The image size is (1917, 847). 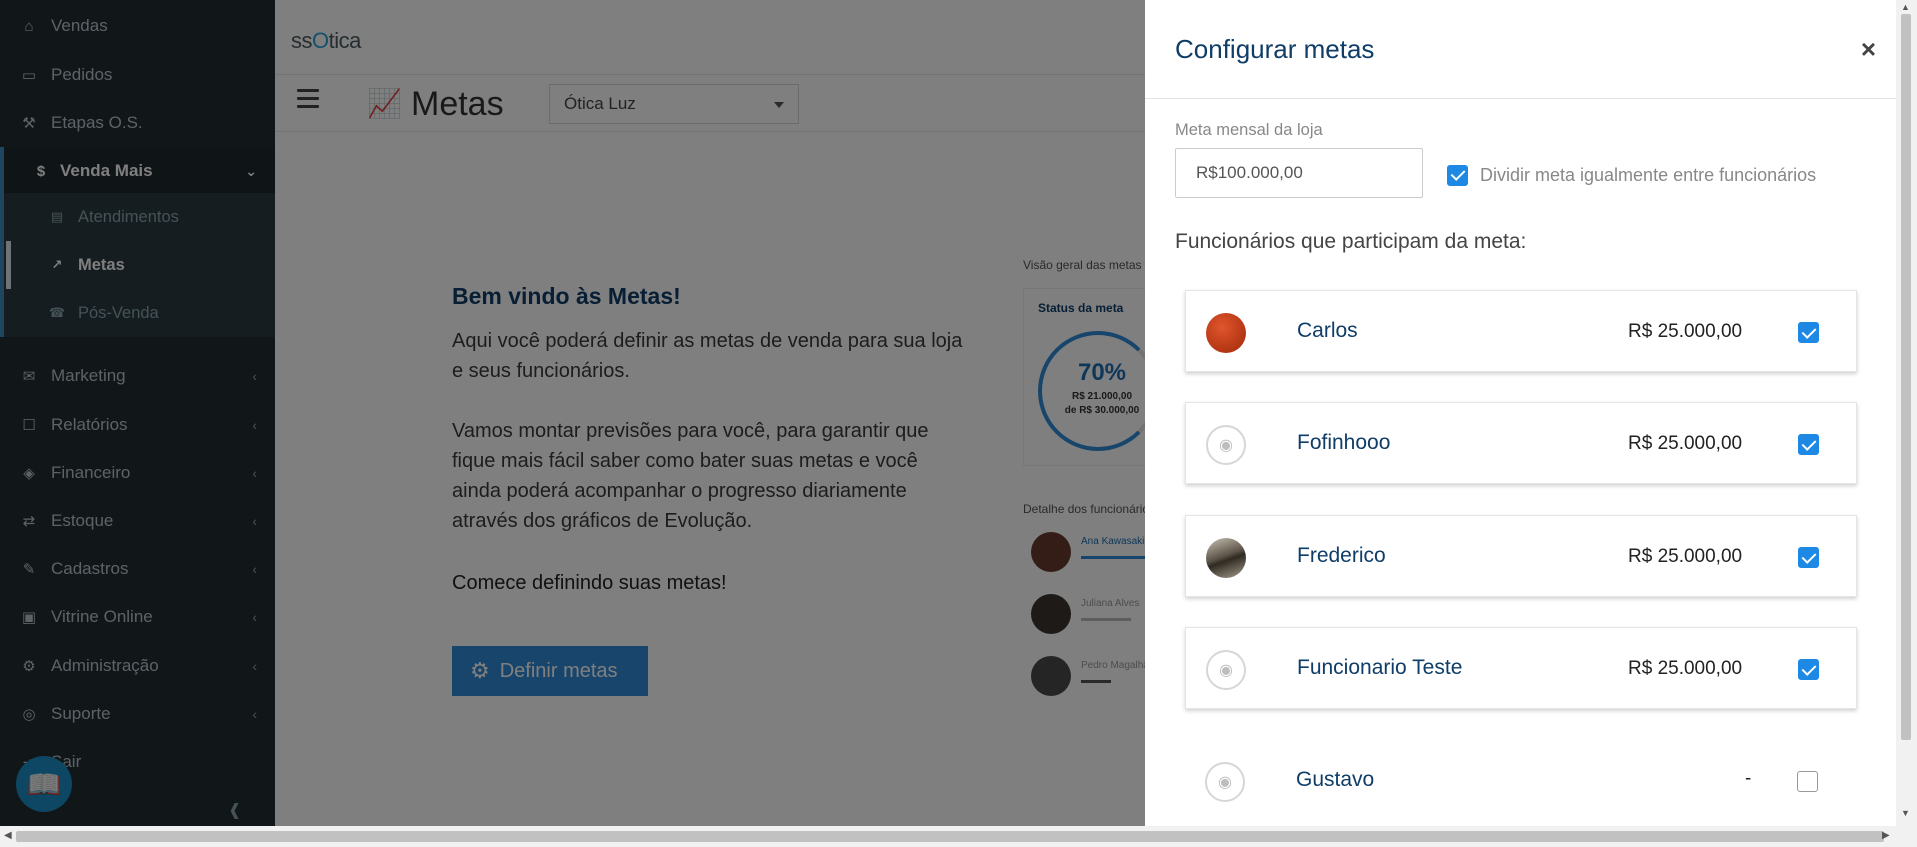 I want to click on employee-name: Fofinhooo, so click(x=1344, y=442).